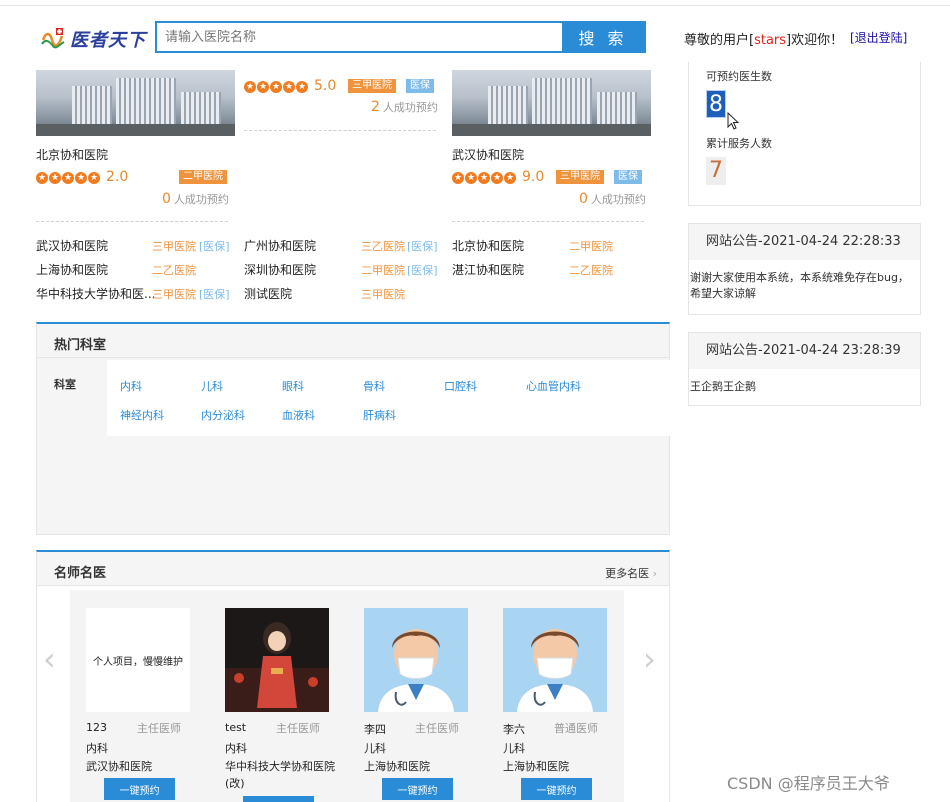 This screenshot has height=802, width=950. I want to click on search-bar: 搜 索, so click(400, 37).